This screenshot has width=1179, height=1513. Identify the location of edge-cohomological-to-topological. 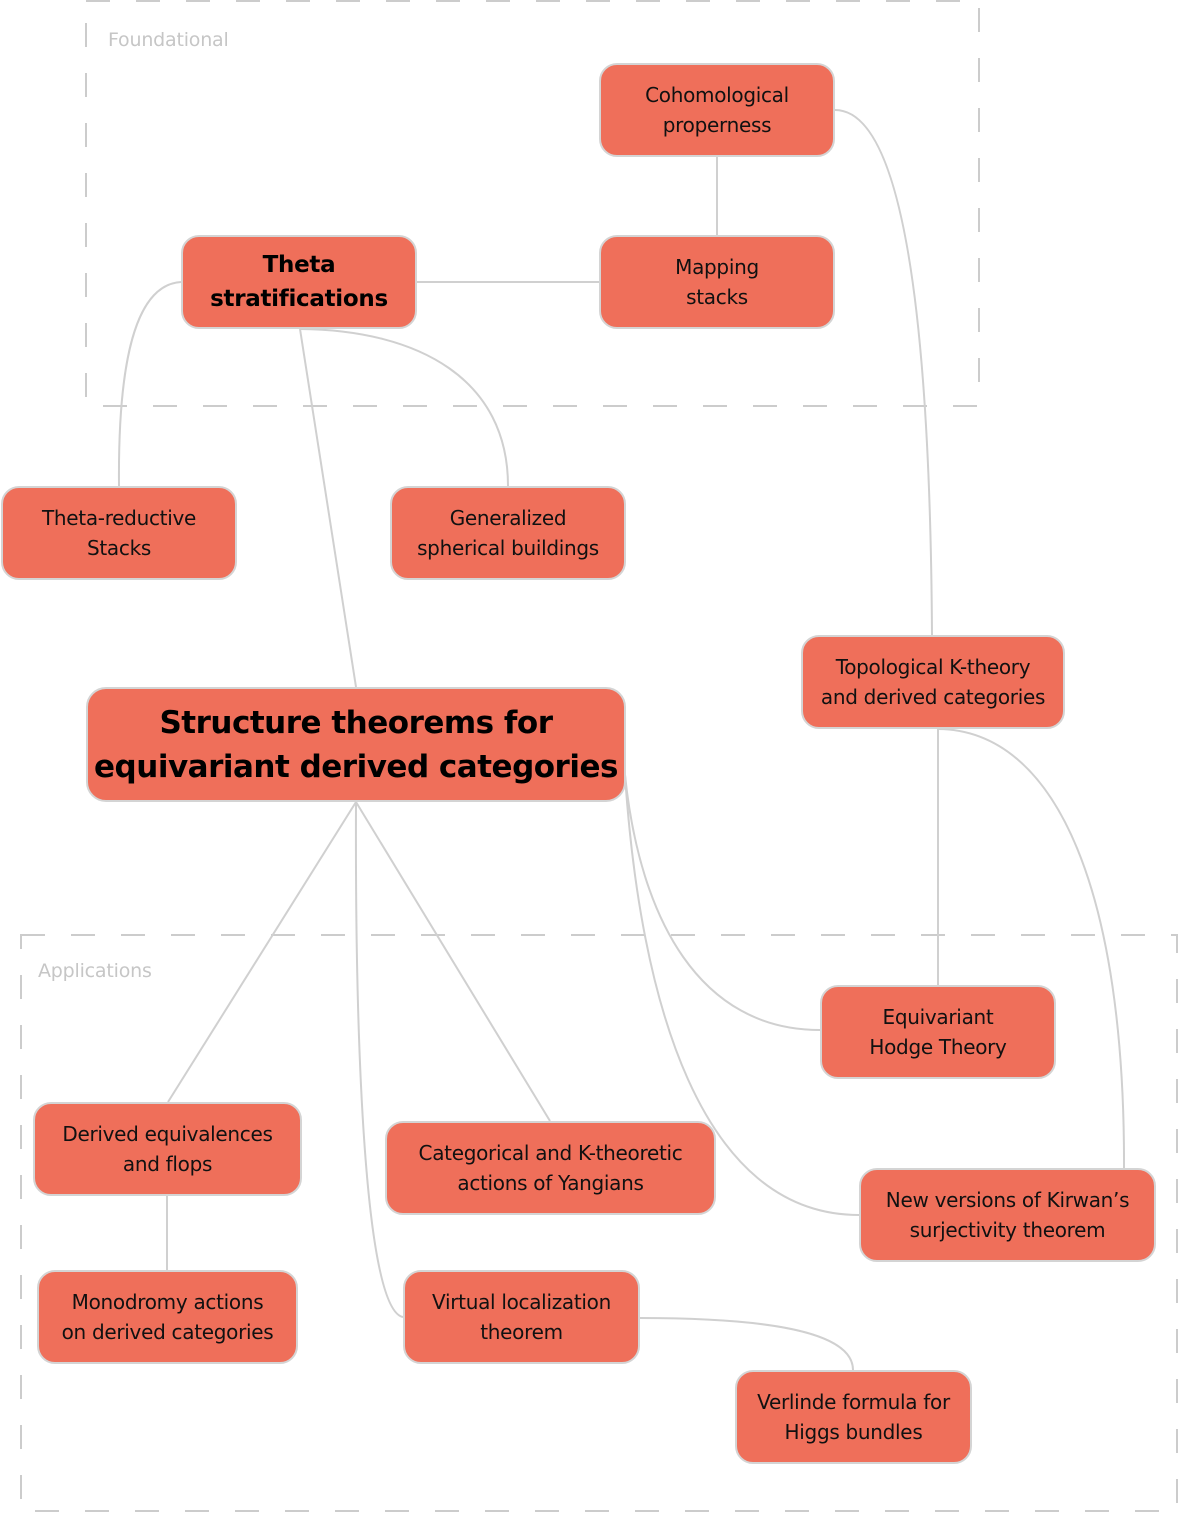
(883, 372).